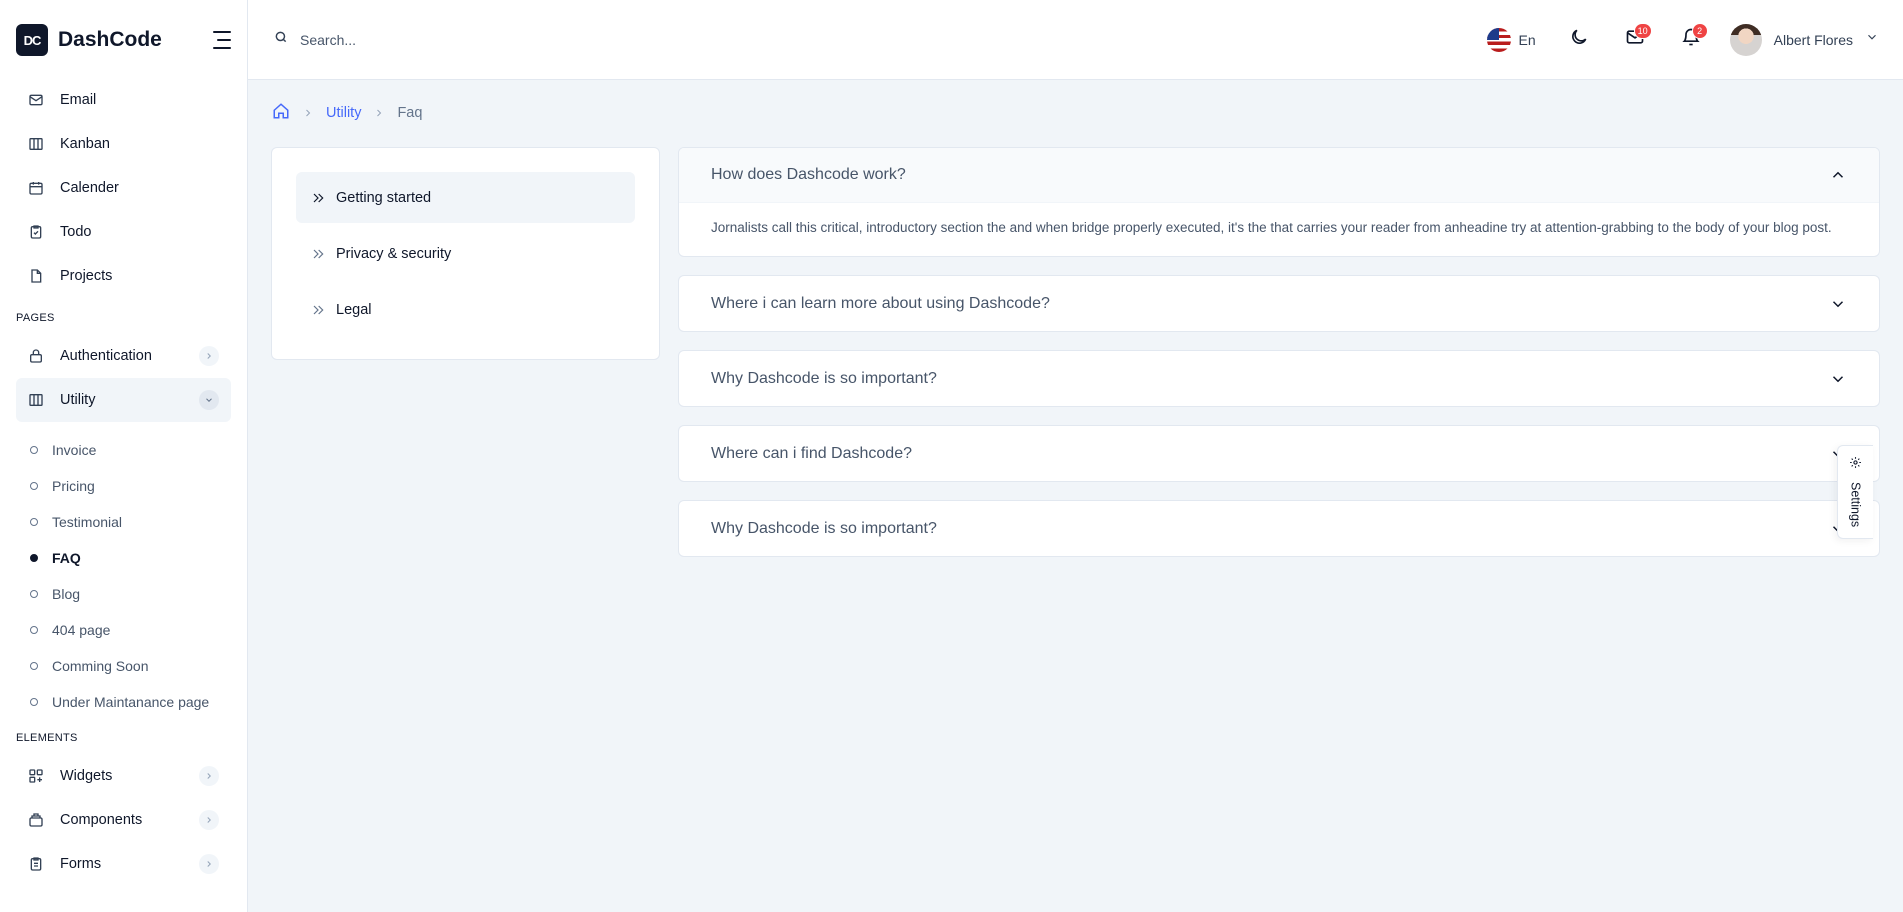 The height and width of the screenshot is (912, 1903). Describe the element at coordinates (123, 864) in the screenshot. I see `sidebar-item-forms: Forms` at that location.